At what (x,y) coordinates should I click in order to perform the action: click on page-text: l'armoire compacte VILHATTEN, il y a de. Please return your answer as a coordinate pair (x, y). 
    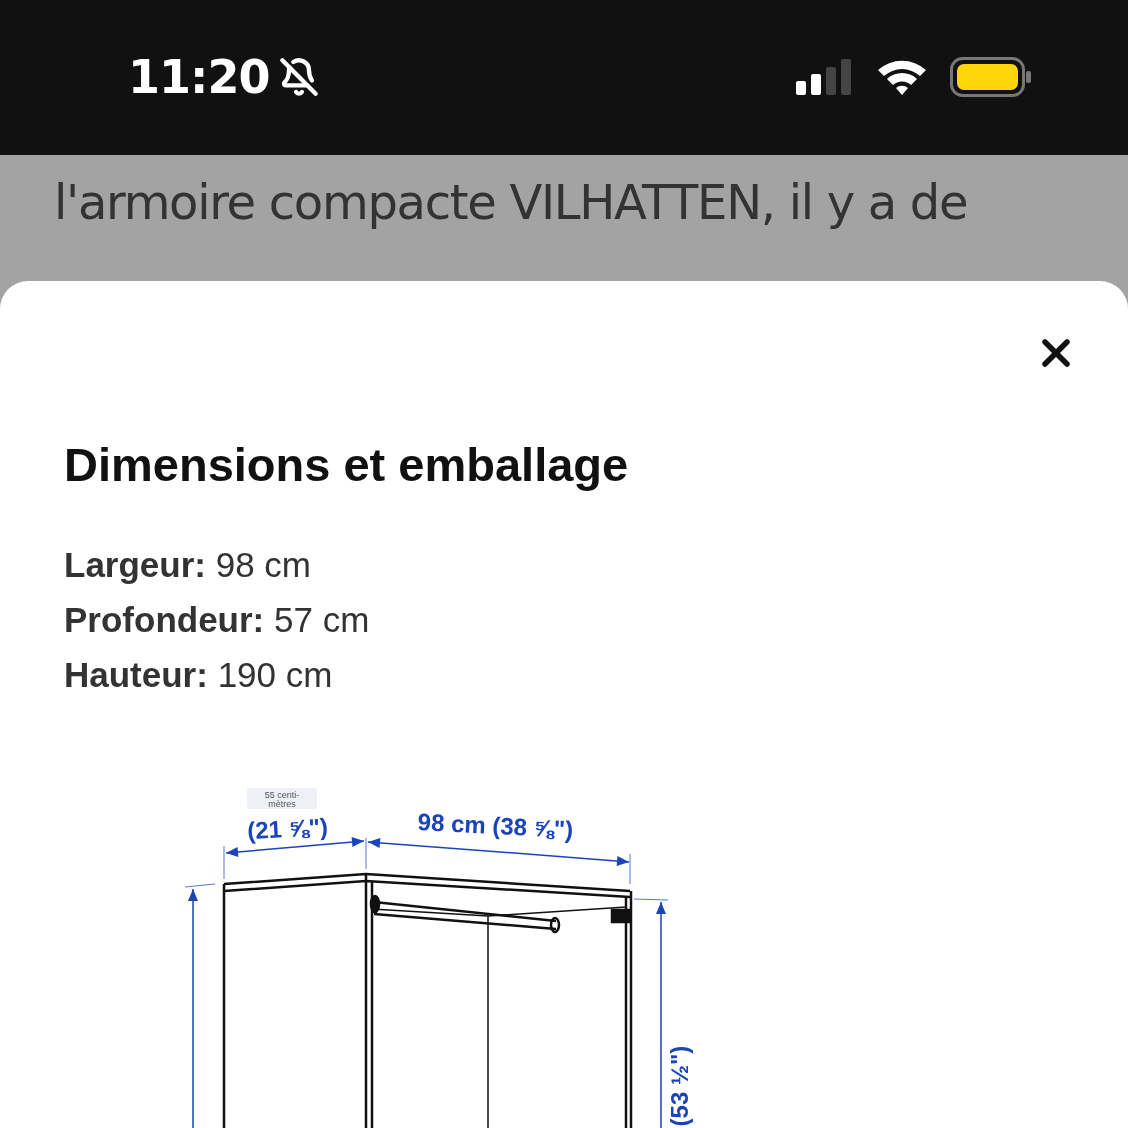
    Looking at the image, I should click on (511, 202).